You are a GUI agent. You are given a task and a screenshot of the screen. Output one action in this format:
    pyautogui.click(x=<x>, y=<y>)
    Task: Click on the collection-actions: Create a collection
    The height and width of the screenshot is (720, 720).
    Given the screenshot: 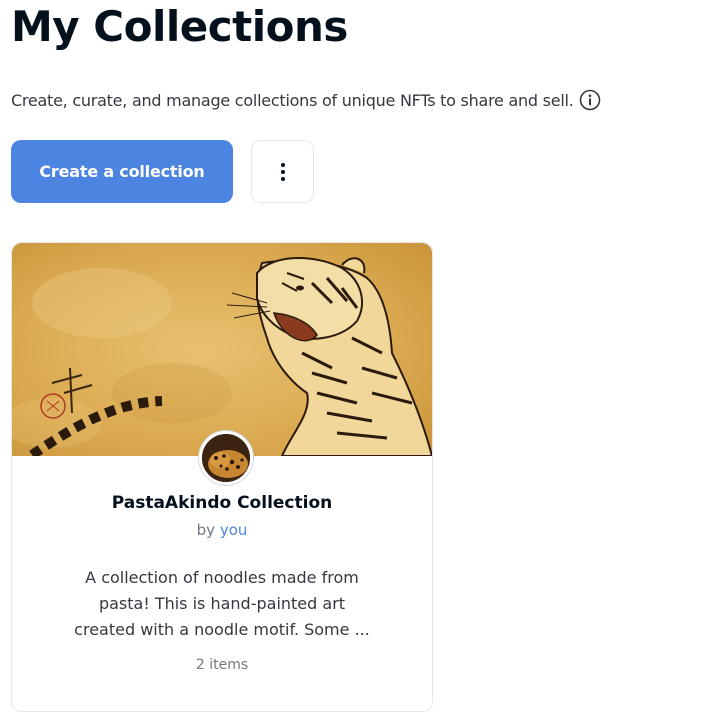 What is the action you would take?
    pyautogui.click(x=162, y=171)
    